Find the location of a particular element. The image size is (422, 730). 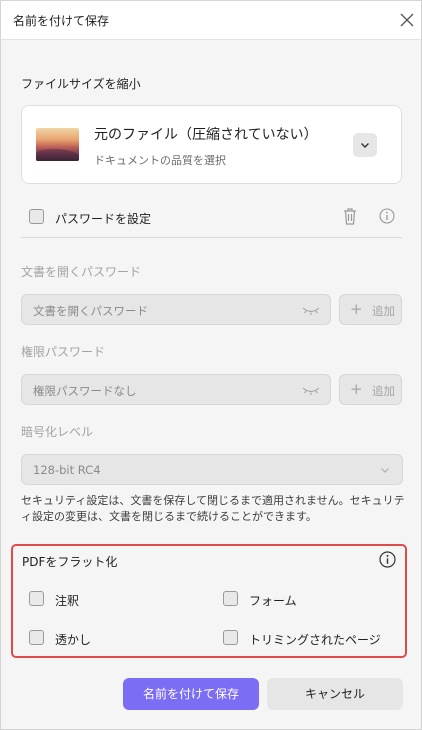

flatten-annotations-checkbox is located at coordinates (36, 598).